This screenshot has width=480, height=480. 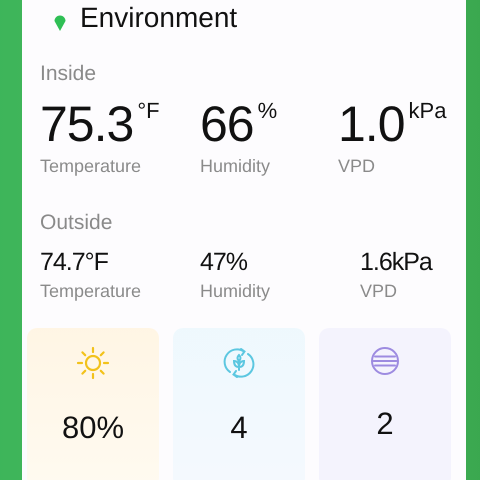 What do you see at coordinates (93, 363) in the screenshot?
I see `sun-icon` at bounding box center [93, 363].